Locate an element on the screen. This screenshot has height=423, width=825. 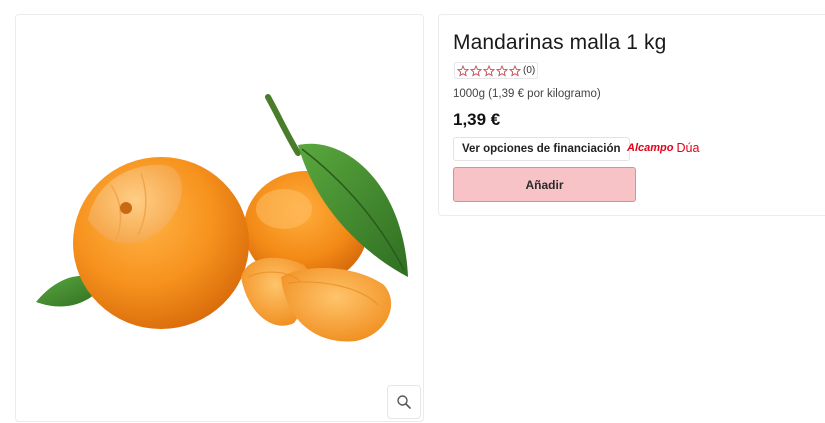
unit-price: 1000g (1,39 € por kilogramo) is located at coordinates (527, 94).